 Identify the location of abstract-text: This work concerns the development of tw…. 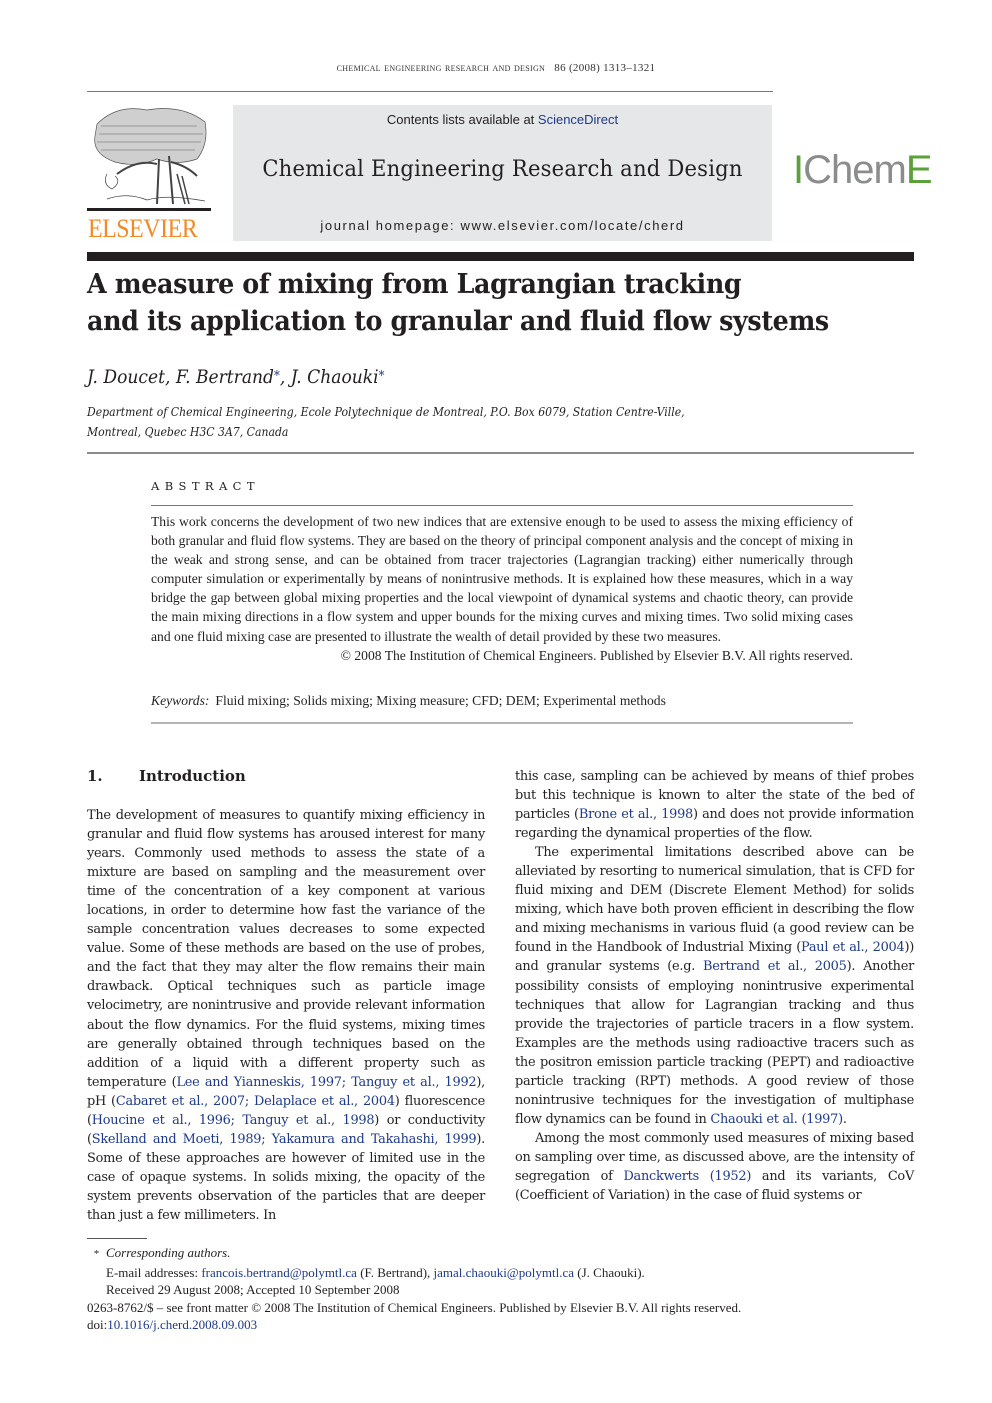
(502, 588).